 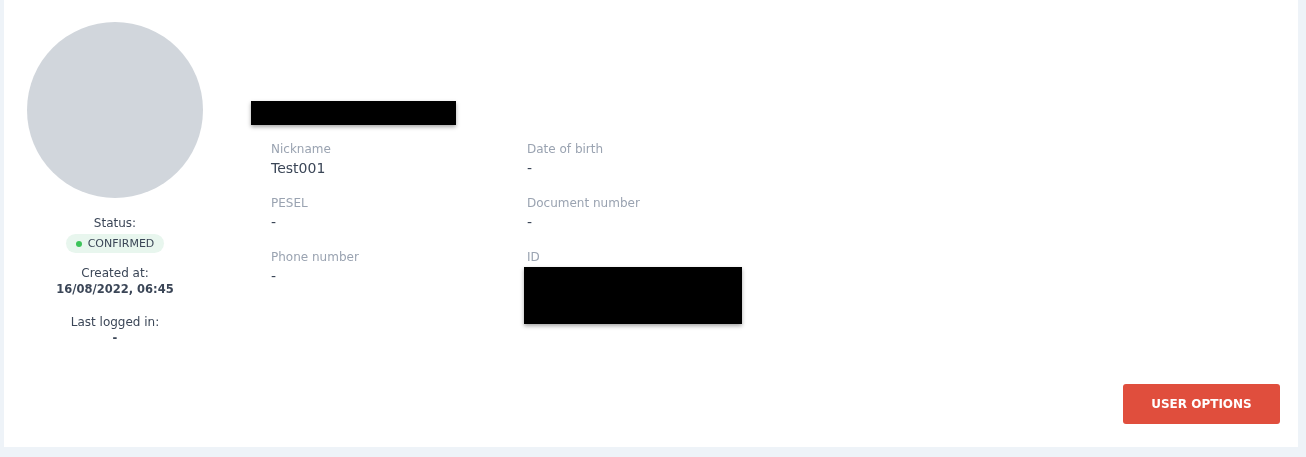 I want to click on last-login-value: -, so click(x=115, y=338).